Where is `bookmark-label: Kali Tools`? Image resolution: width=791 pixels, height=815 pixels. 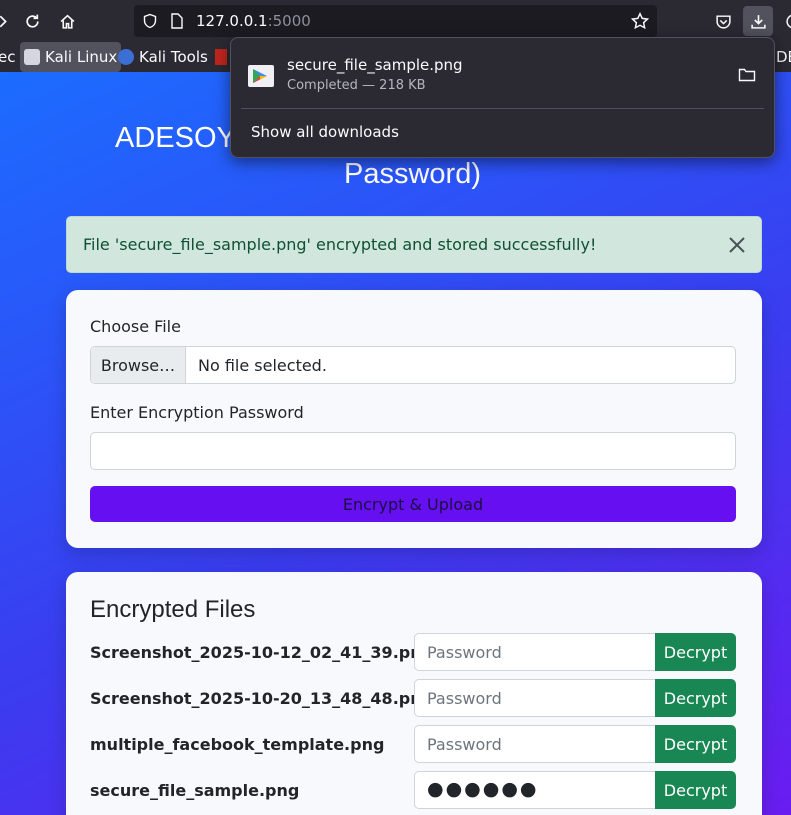 bookmark-label: Kali Tools is located at coordinates (173, 57).